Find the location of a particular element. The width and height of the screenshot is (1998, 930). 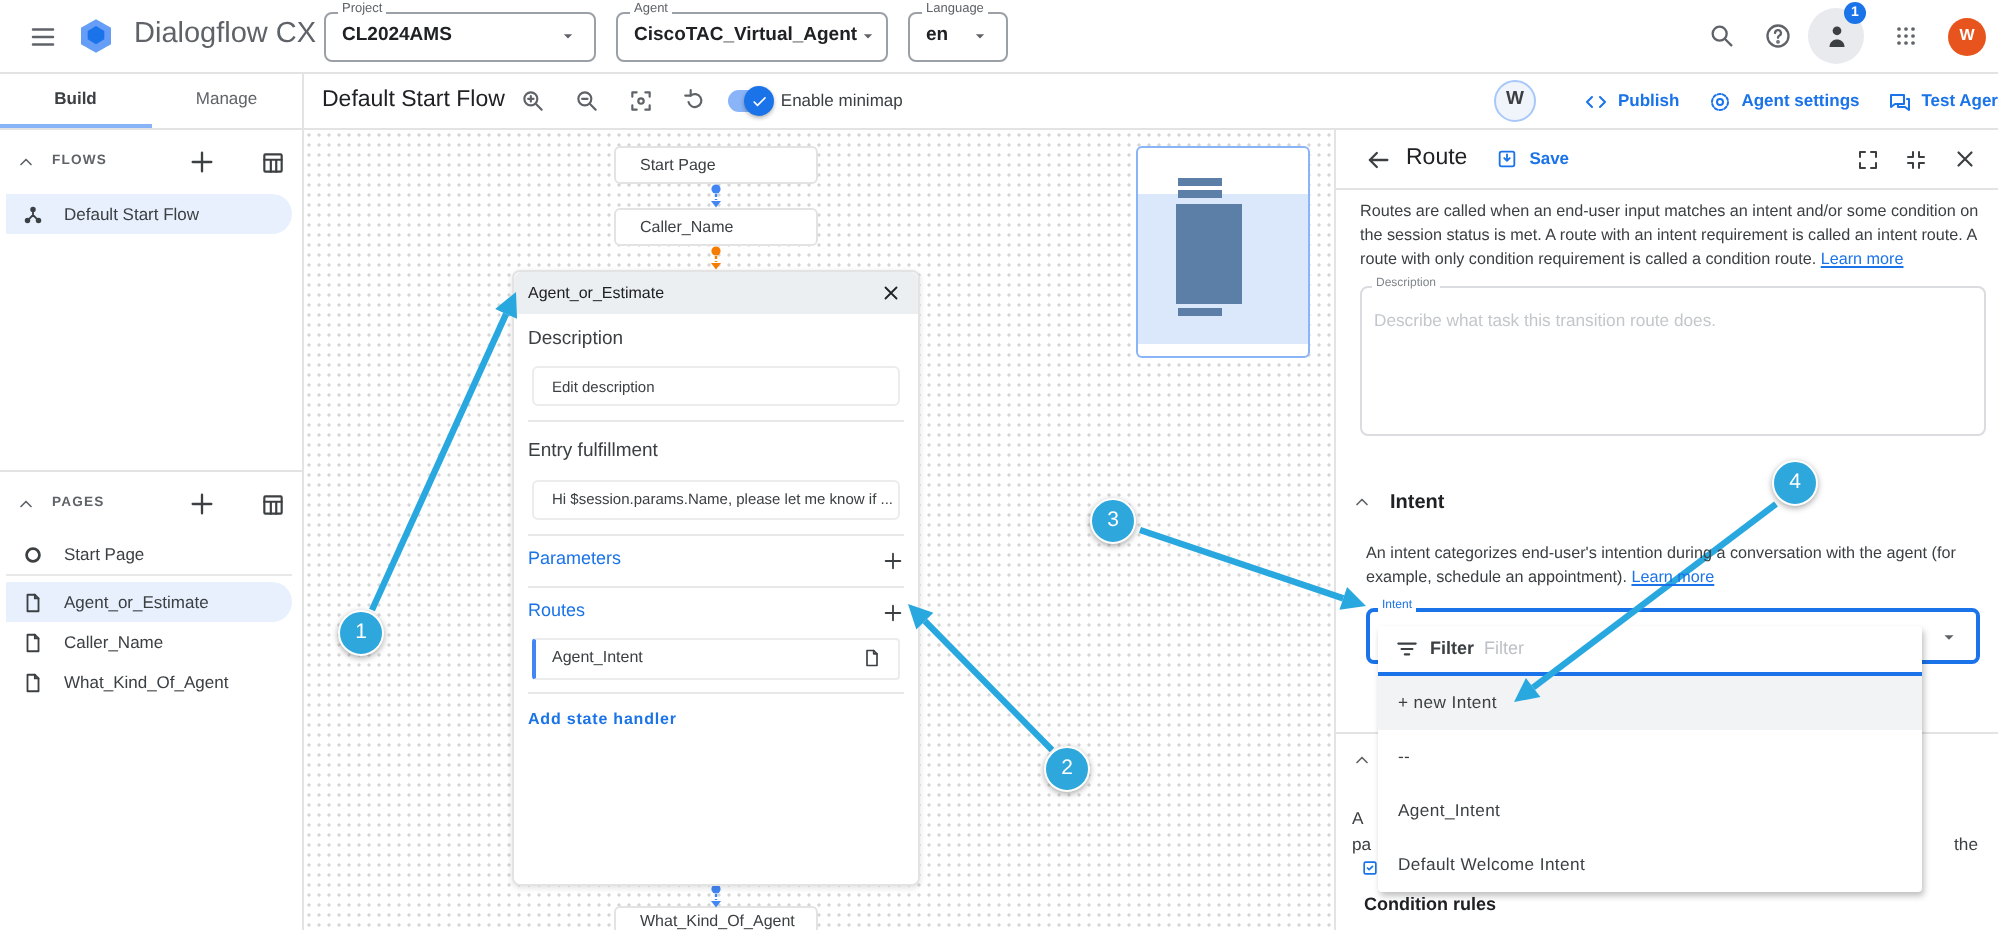

filter-label: Filter is located at coordinates (1452, 648).